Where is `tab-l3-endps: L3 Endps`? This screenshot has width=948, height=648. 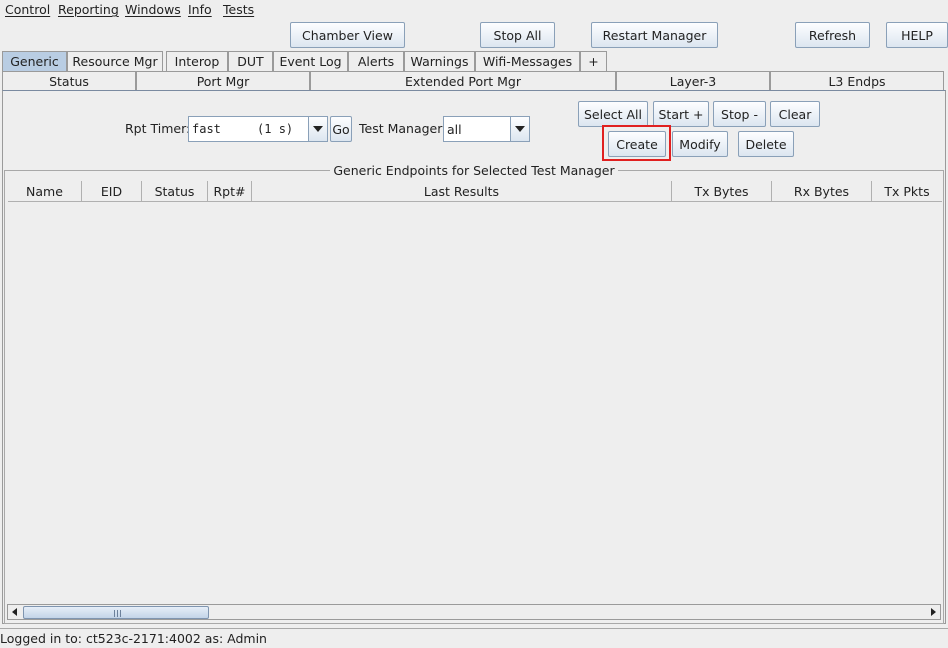
tab-l3-endps: L3 Endps is located at coordinates (857, 81).